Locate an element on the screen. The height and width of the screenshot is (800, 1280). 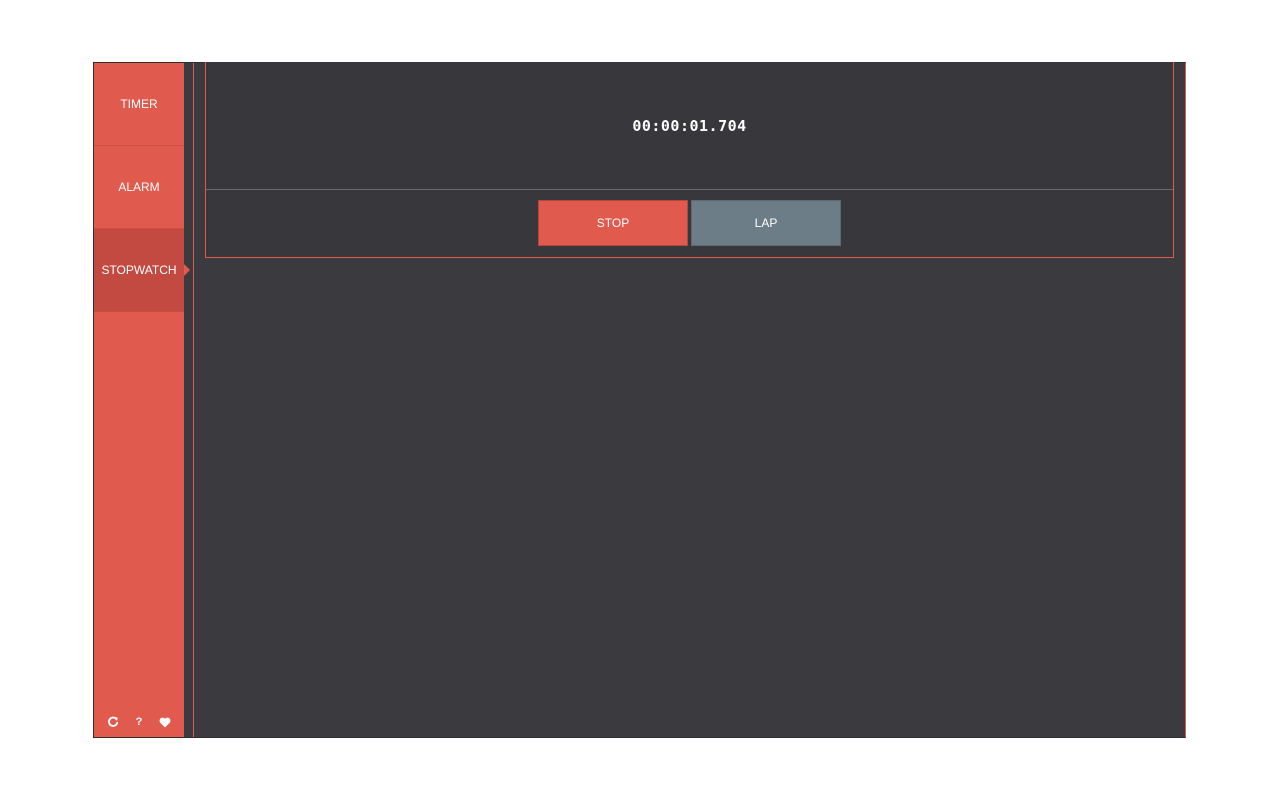
sidebar-item-stopwatch: STOPWATCH is located at coordinates (142, 270).